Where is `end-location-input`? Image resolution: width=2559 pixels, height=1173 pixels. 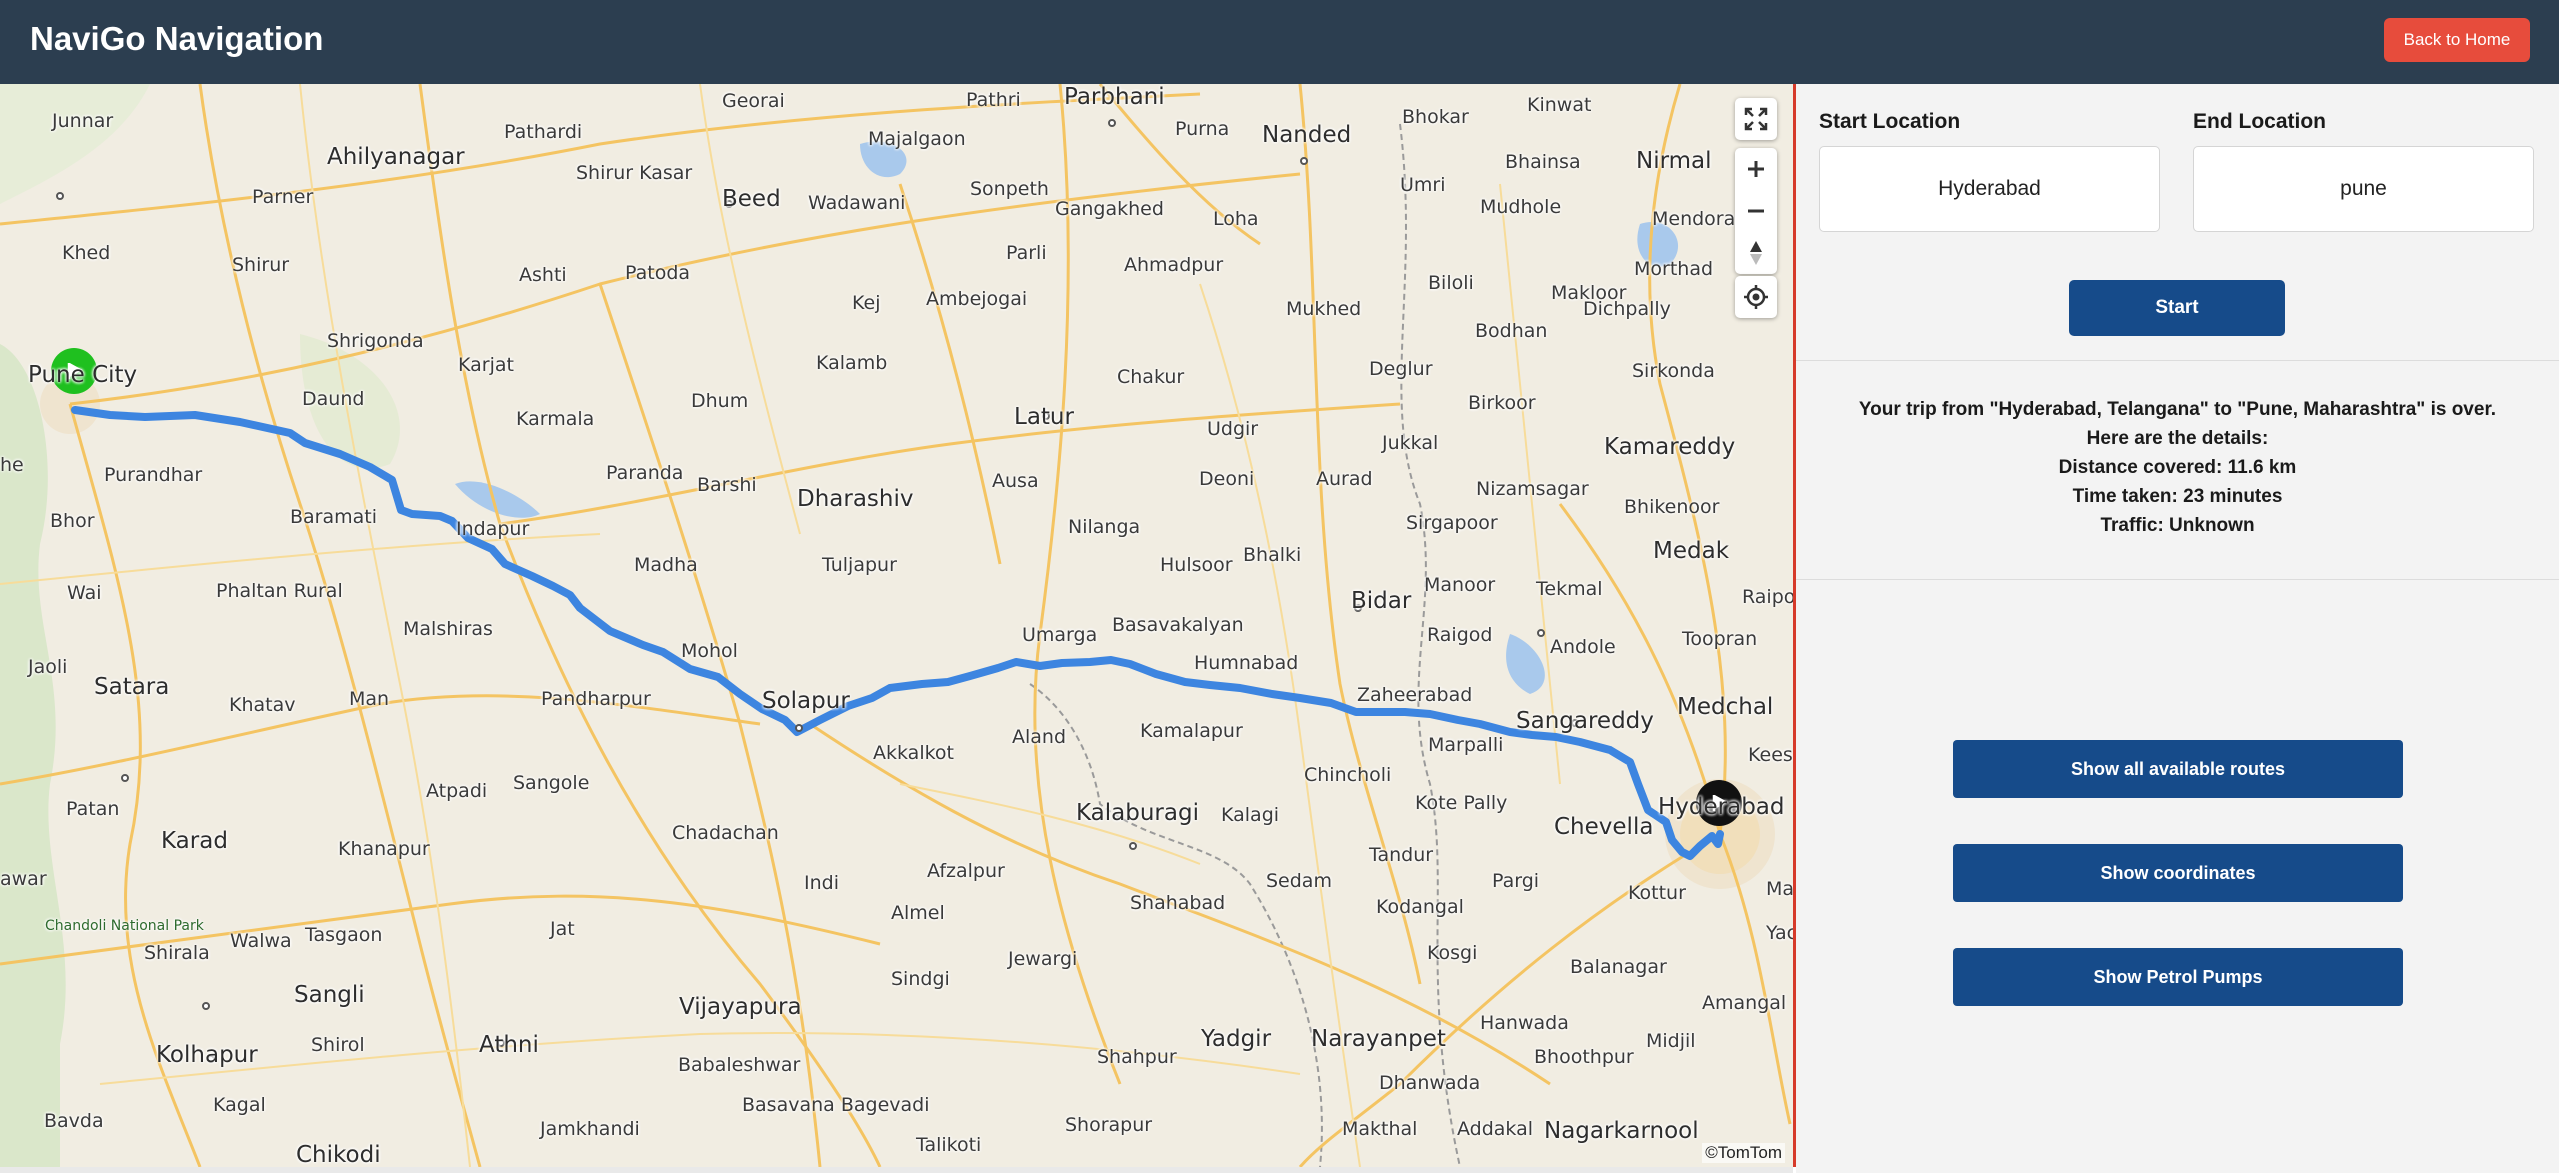 end-location-input is located at coordinates (2363, 189).